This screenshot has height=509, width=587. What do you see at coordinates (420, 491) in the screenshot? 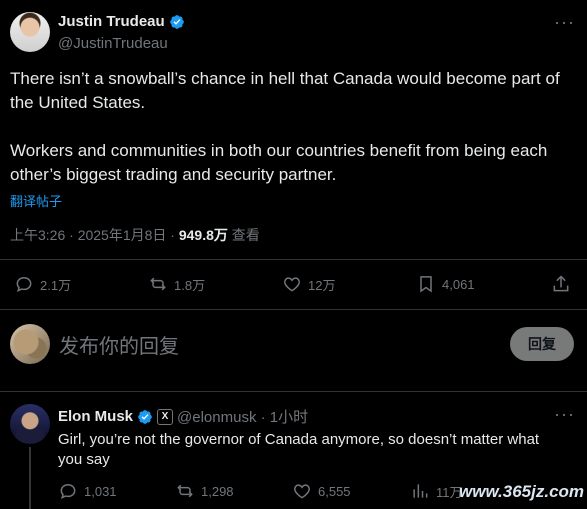
I see `analytics-icon` at bounding box center [420, 491].